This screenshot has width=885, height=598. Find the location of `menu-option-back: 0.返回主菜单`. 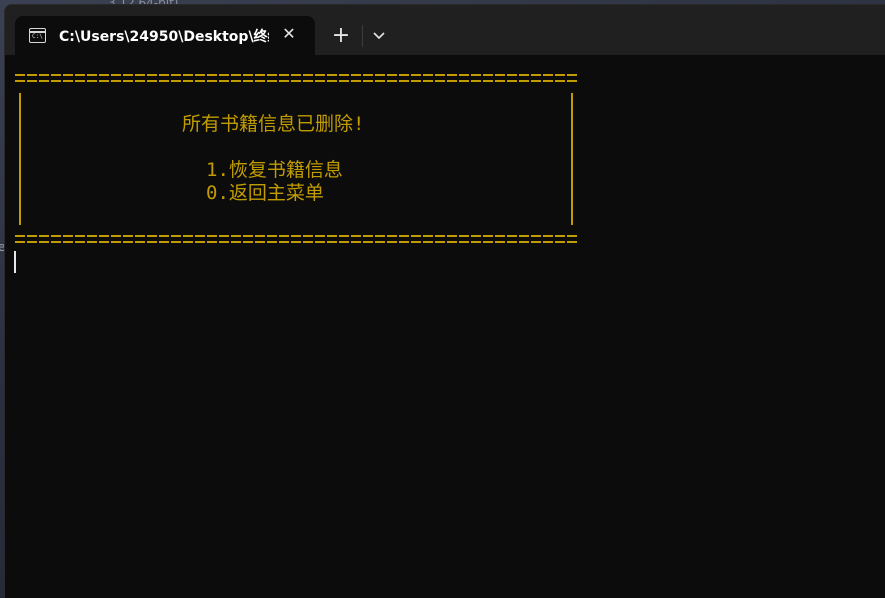

menu-option-back: 0.返回主菜单 is located at coordinates (265, 193).